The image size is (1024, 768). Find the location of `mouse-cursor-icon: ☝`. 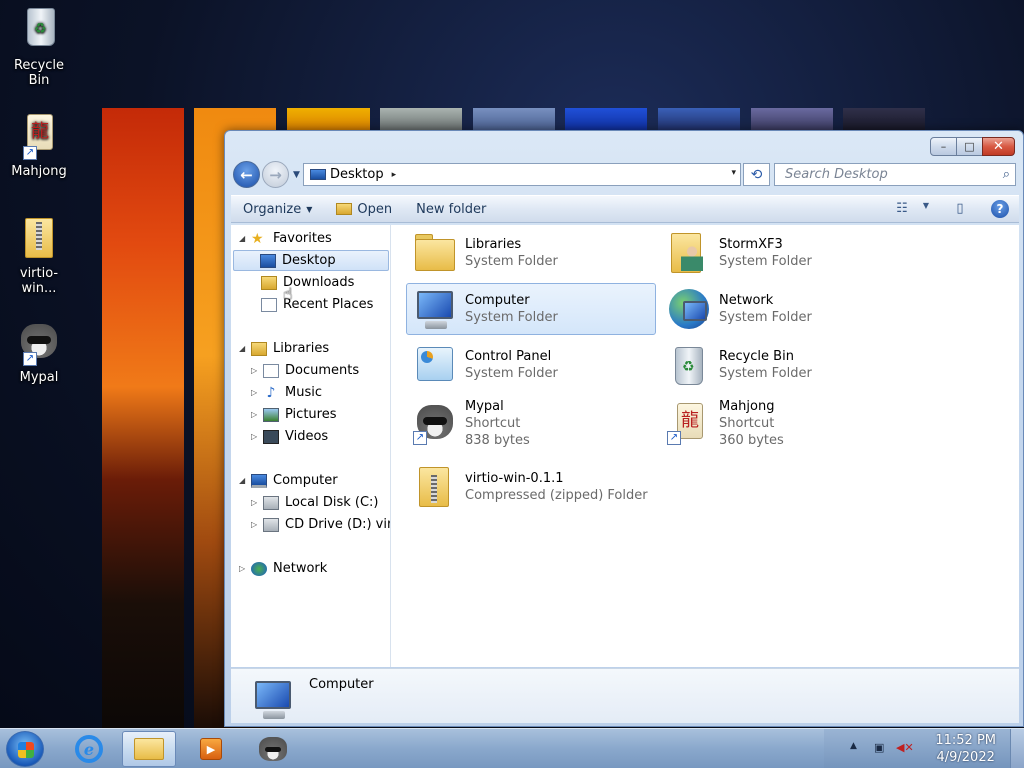

mouse-cursor-icon: ☝ is located at coordinates (288, 293).